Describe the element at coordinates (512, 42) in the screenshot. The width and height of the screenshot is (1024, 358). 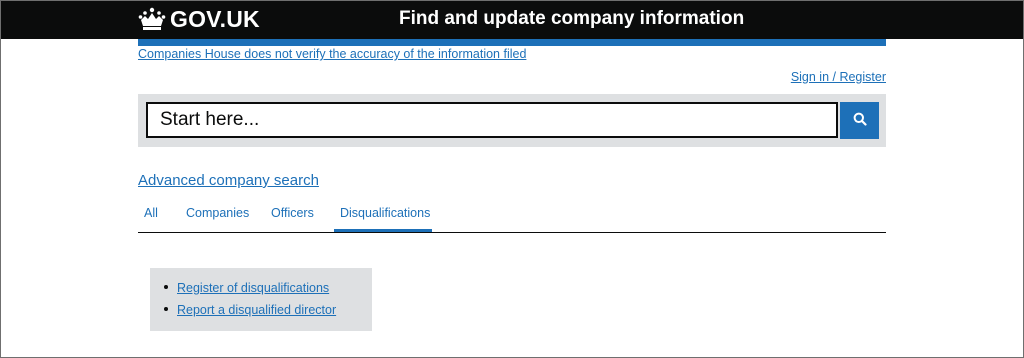
I see `header-accent-bar` at that location.